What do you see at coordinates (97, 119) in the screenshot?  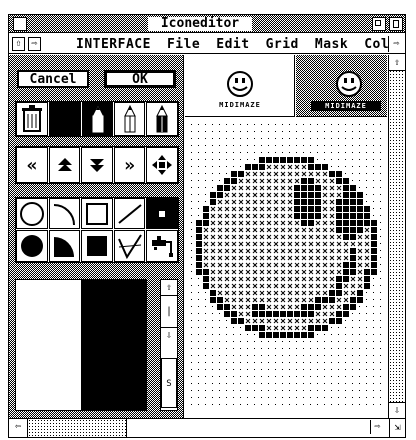 I see `pencil-black-icon` at bounding box center [97, 119].